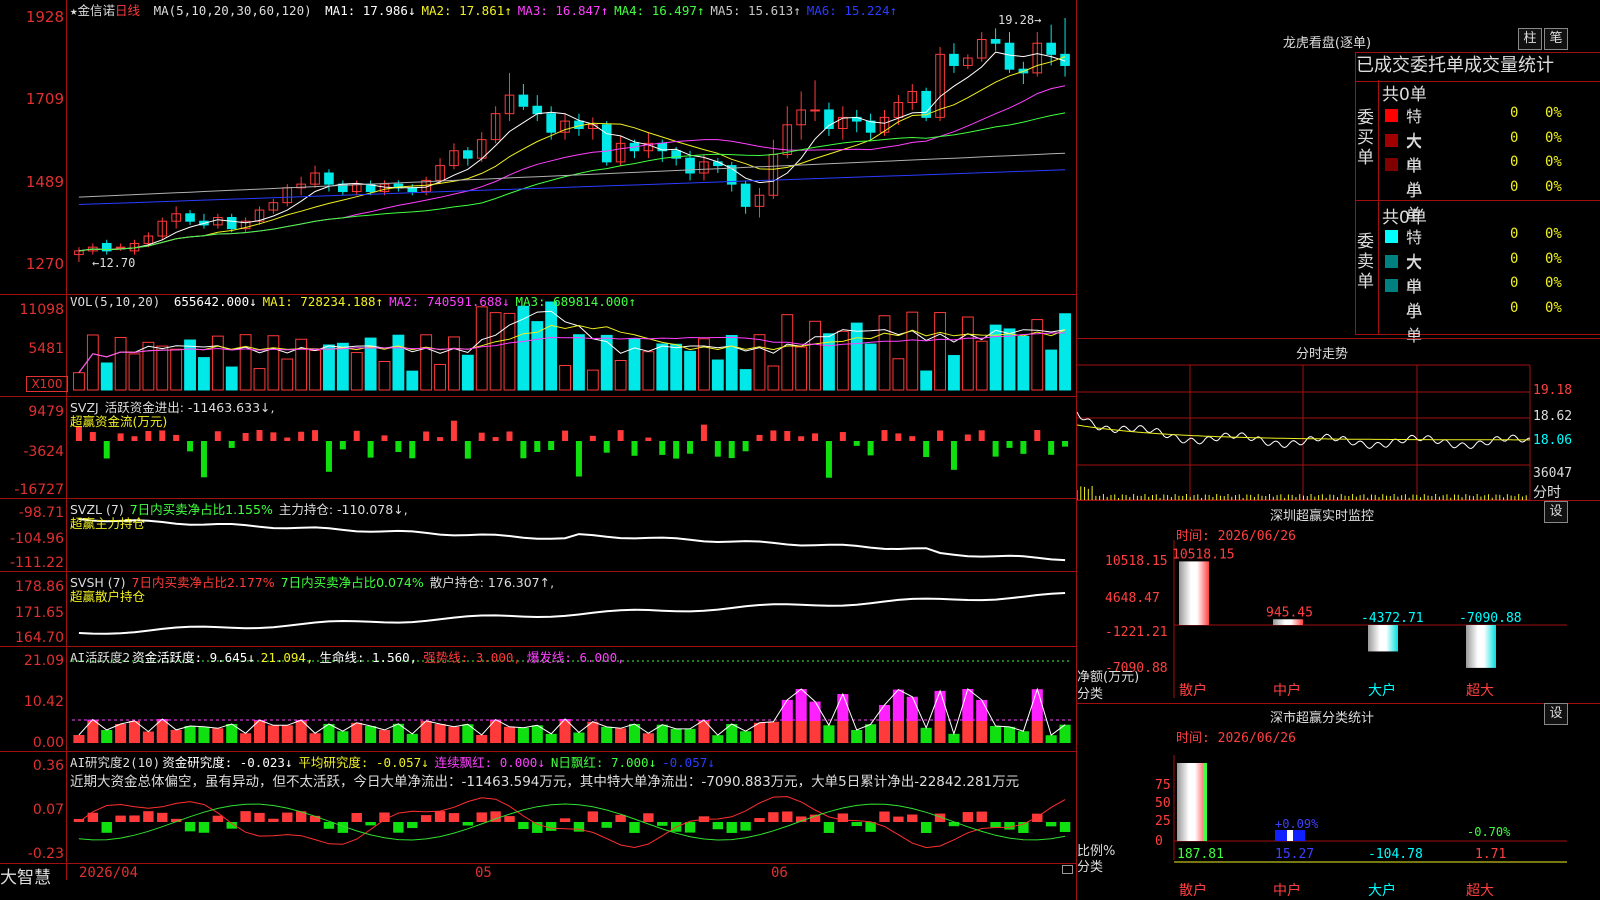 This screenshot has height=900, width=1600. Describe the element at coordinates (36, 539) in the screenshot. I see `svzl-axis-label: -104.96` at that location.